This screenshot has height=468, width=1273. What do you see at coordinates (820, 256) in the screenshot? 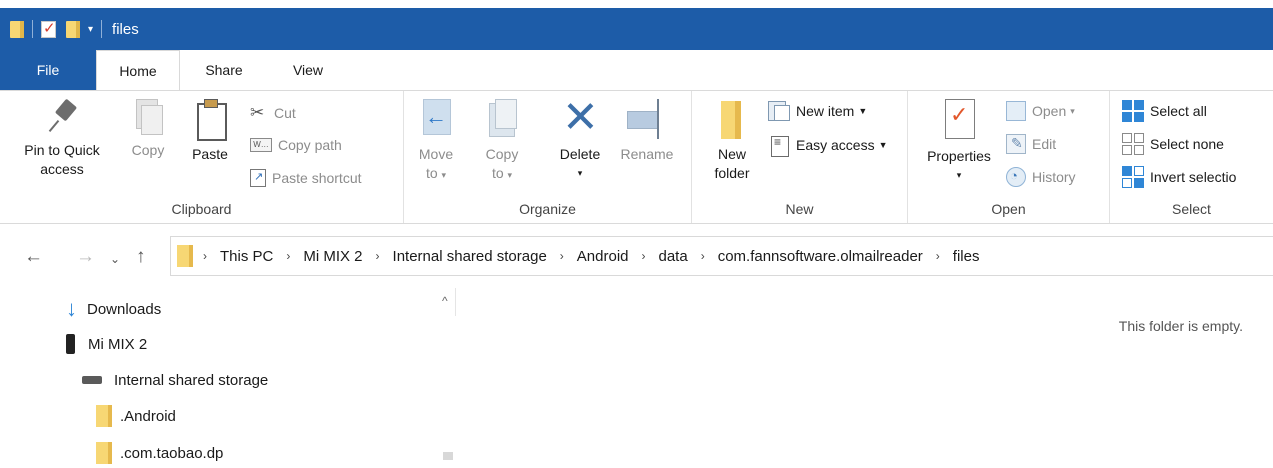
I see `breadcrumb-olmailreader: com.fannsoftware.olmailreader` at bounding box center [820, 256].